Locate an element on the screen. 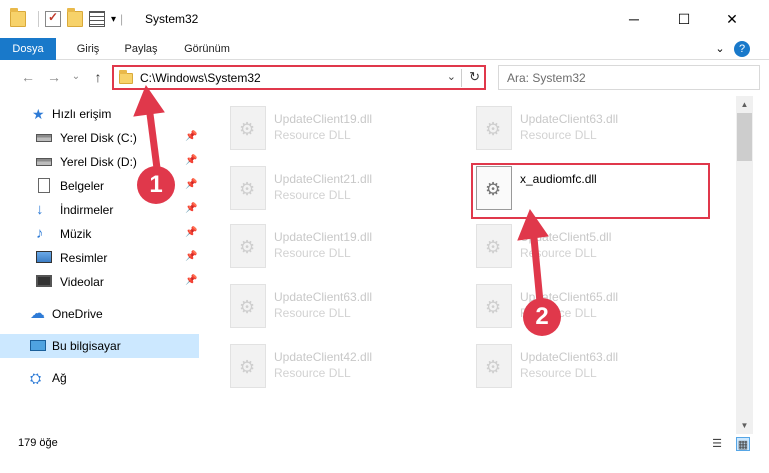 The height and width of the screenshot is (473, 769). large-icons-view-icon: ▦ is located at coordinates (743, 444).